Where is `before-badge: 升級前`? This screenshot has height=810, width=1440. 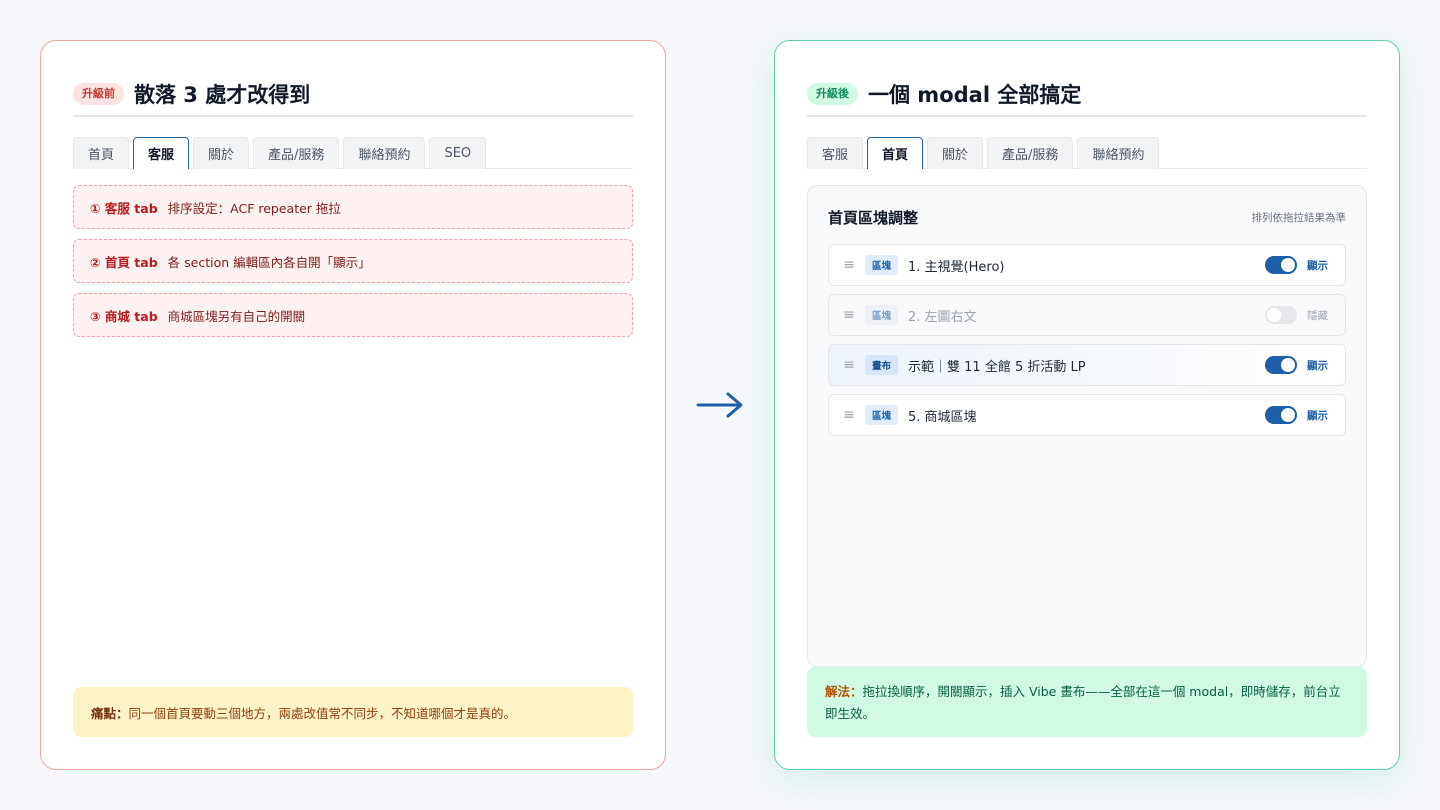 before-badge: 升級前 is located at coordinates (98, 94).